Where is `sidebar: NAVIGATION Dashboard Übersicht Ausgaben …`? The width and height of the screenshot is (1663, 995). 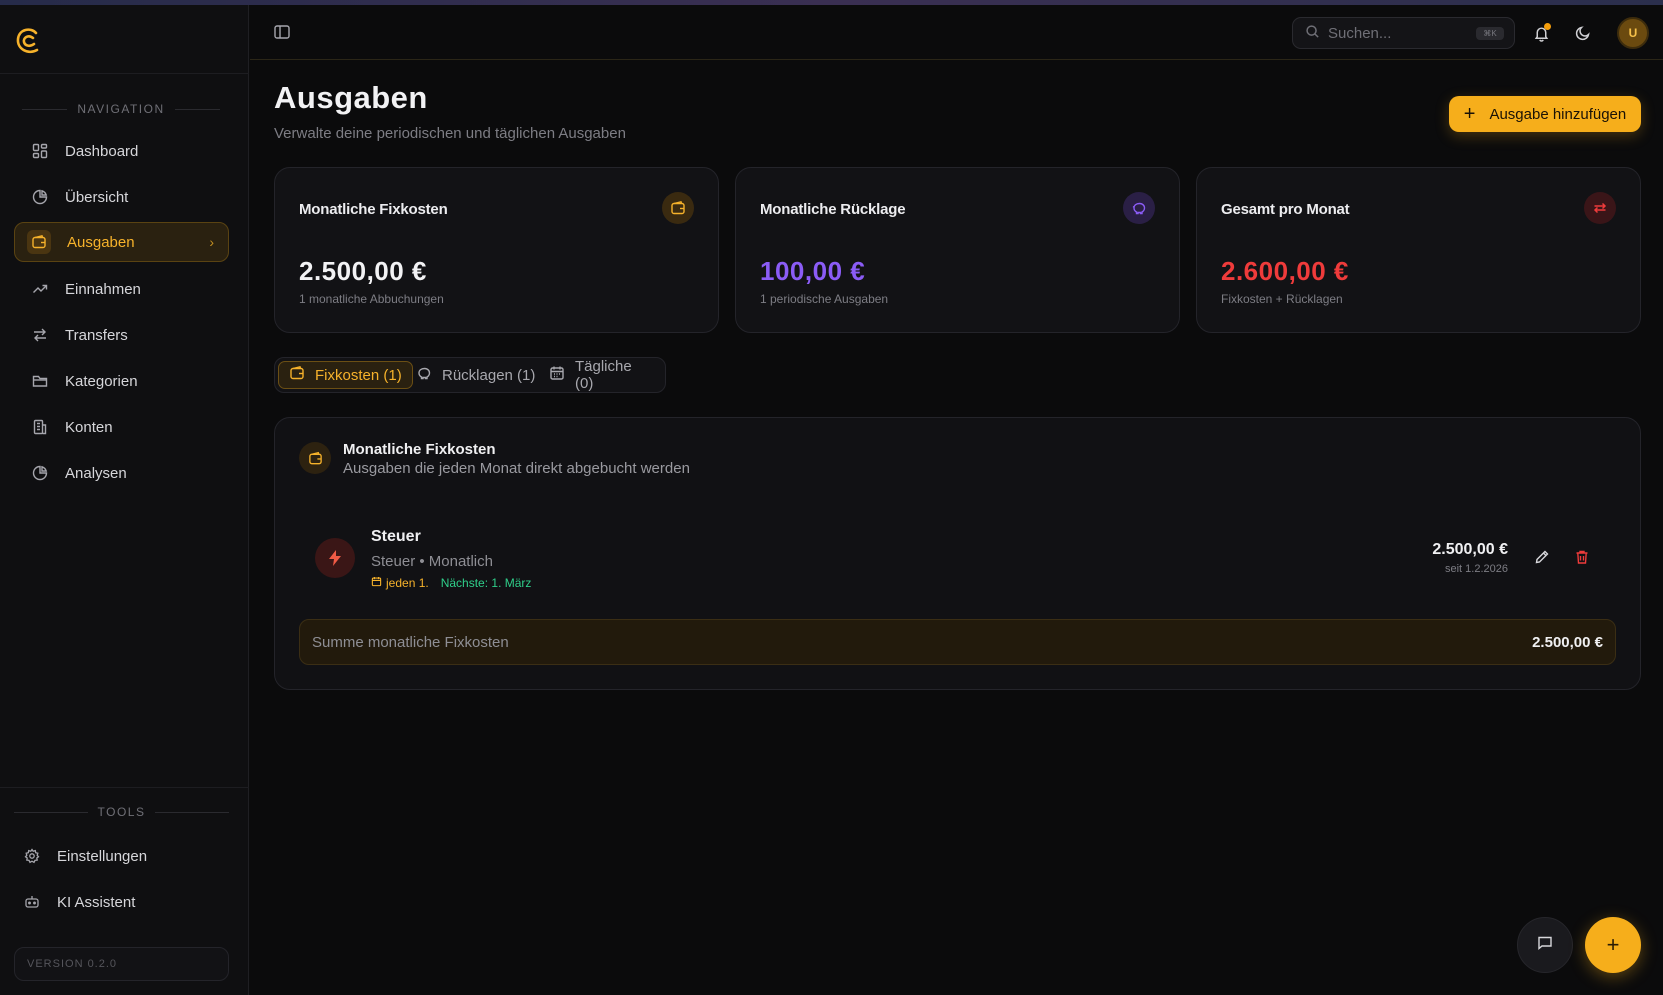 sidebar: NAVIGATION Dashboard Übersicht Ausgaben … is located at coordinates (124, 500).